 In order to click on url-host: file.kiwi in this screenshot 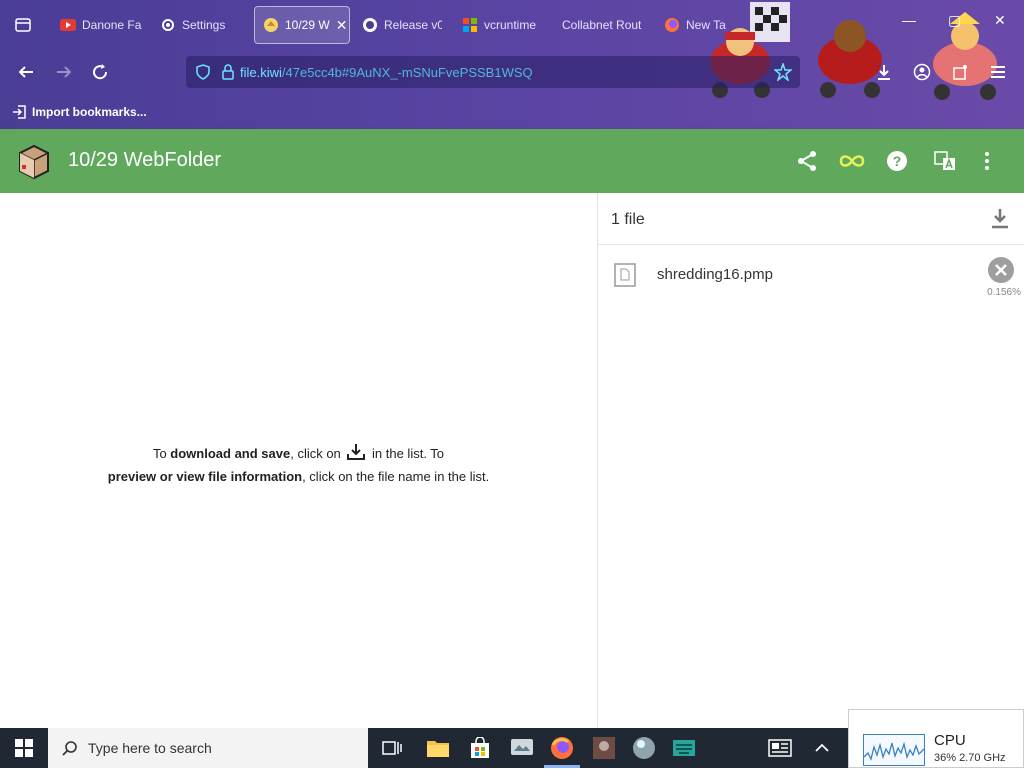, I will do `click(261, 72)`.